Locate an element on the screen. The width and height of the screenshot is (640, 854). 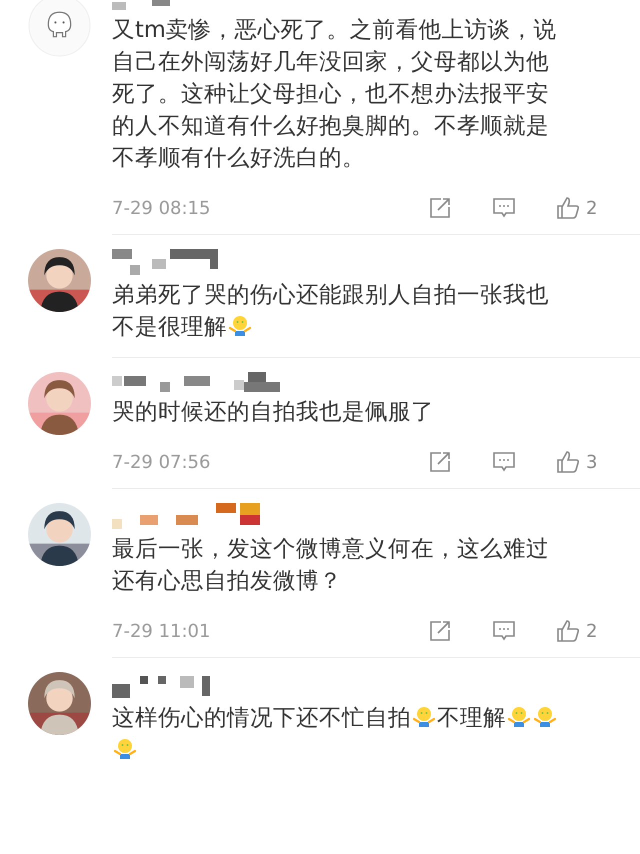
like-button: 3 is located at coordinates (579, 462).